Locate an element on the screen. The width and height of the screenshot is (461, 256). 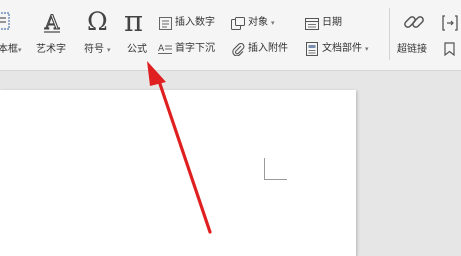
insert-number-button: 插入数字 is located at coordinates (186, 23).